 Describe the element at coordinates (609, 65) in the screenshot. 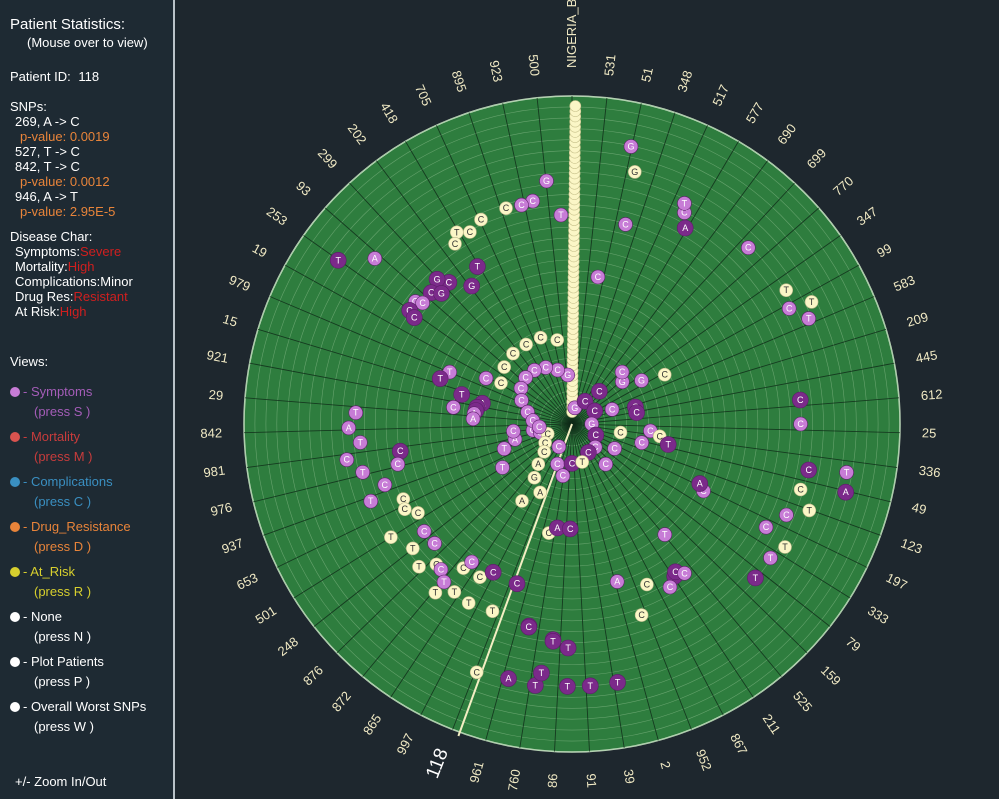

I see `spoke-label: 531` at that location.